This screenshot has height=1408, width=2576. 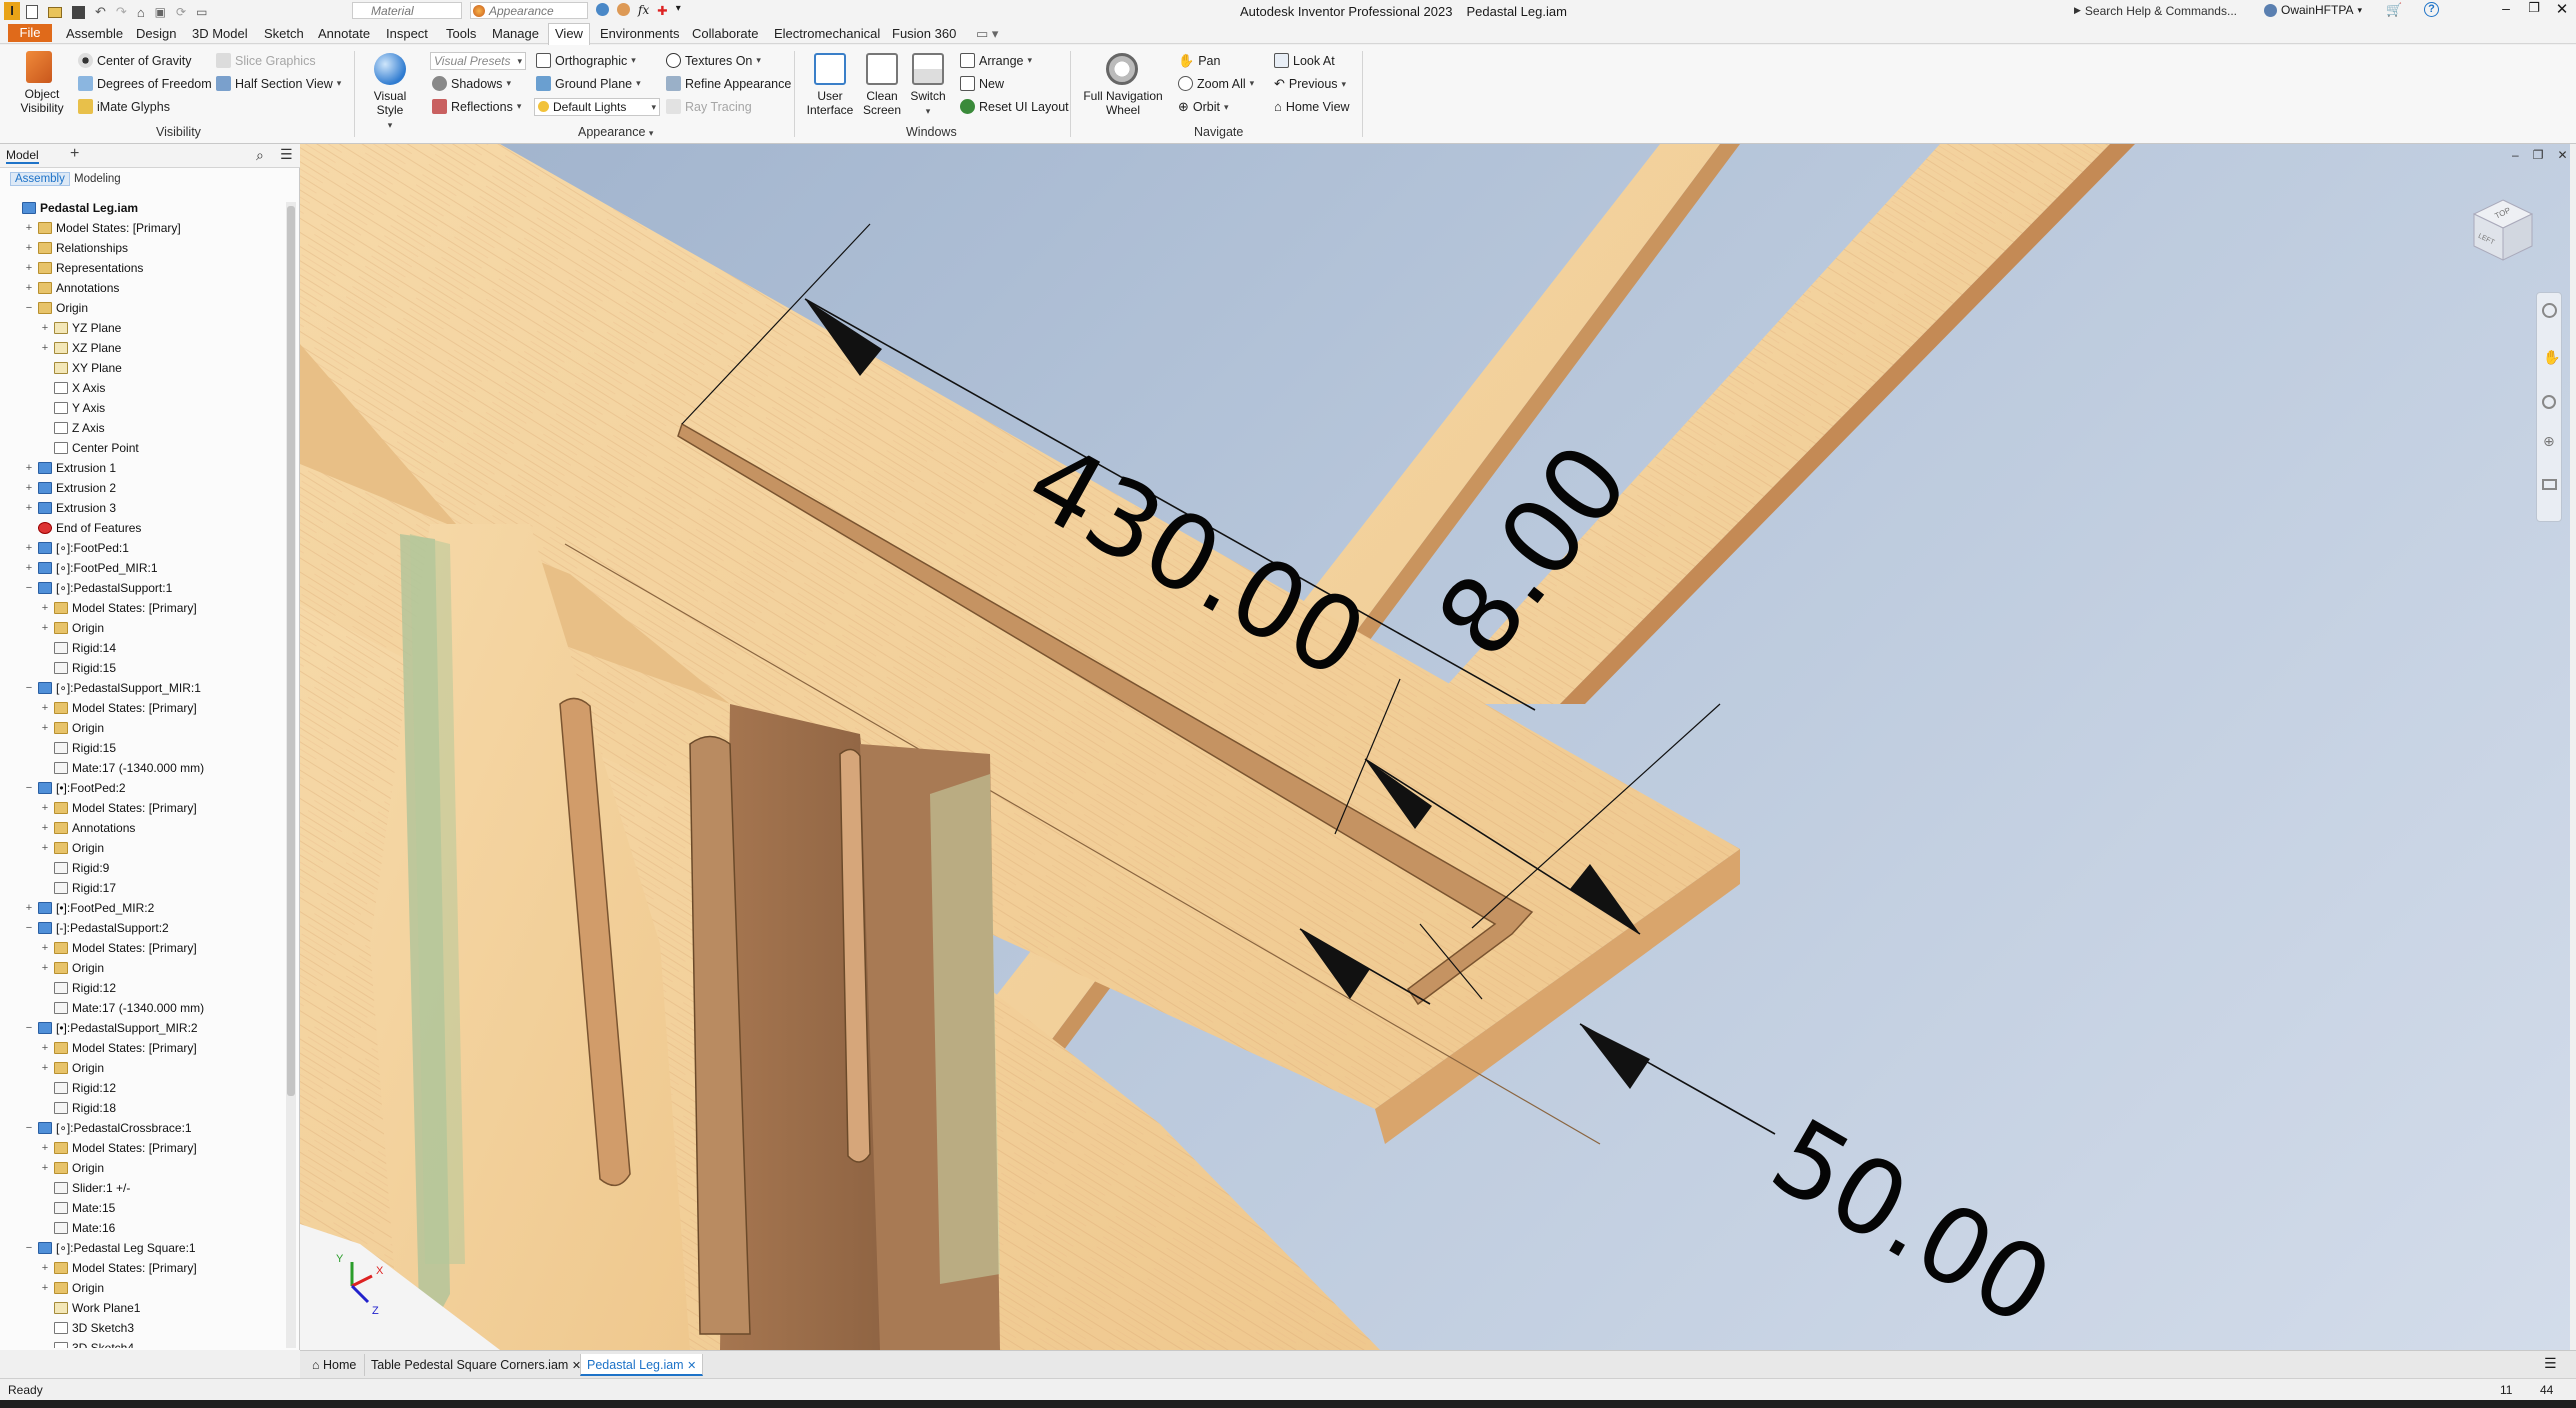 What do you see at coordinates (2534, 11) in the screenshot?
I see `restore-button: ❐` at bounding box center [2534, 11].